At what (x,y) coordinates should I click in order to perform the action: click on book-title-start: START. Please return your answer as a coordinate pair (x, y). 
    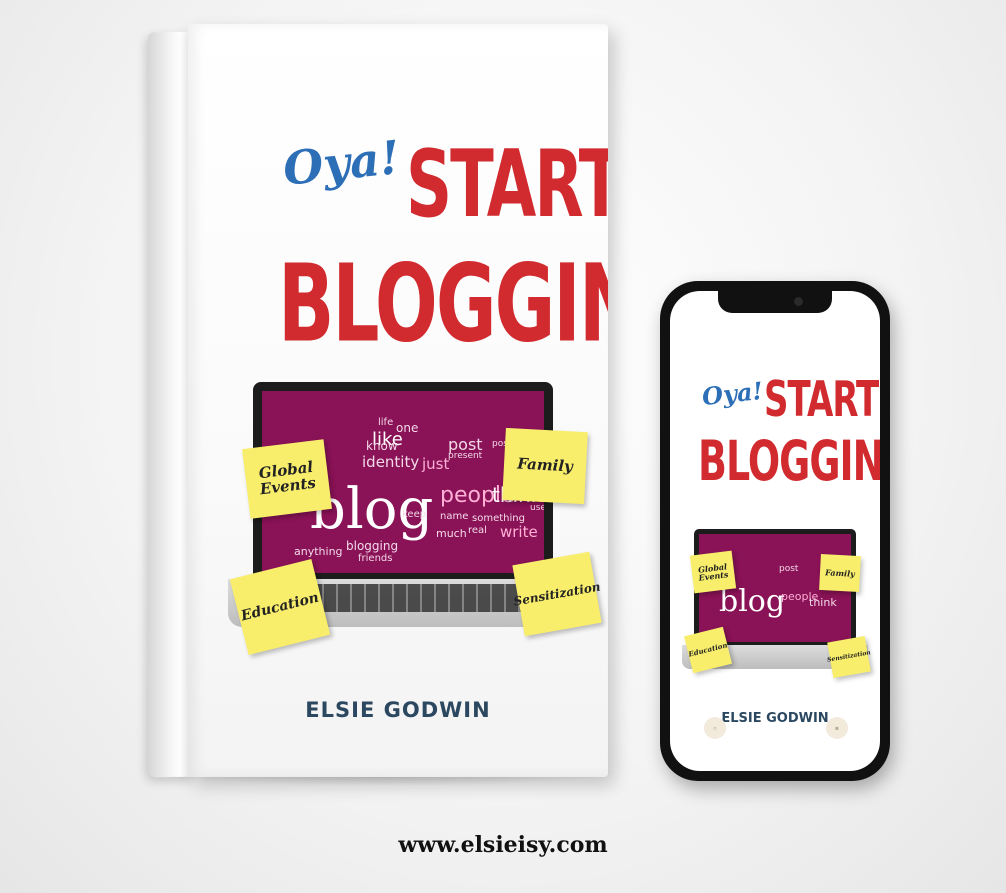
    Looking at the image, I should click on (507, 186).